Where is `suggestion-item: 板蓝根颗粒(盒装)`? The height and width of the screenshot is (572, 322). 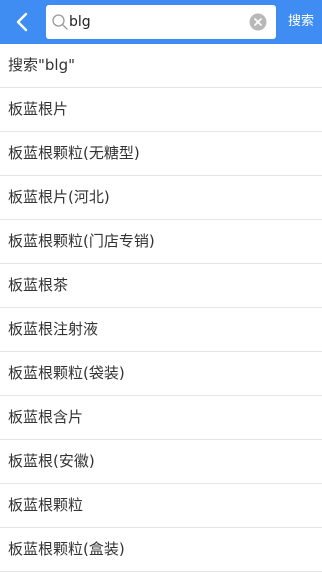
suggestion-item: 板蓝根颗粒(盒装) is located at coordinates (161, 550).